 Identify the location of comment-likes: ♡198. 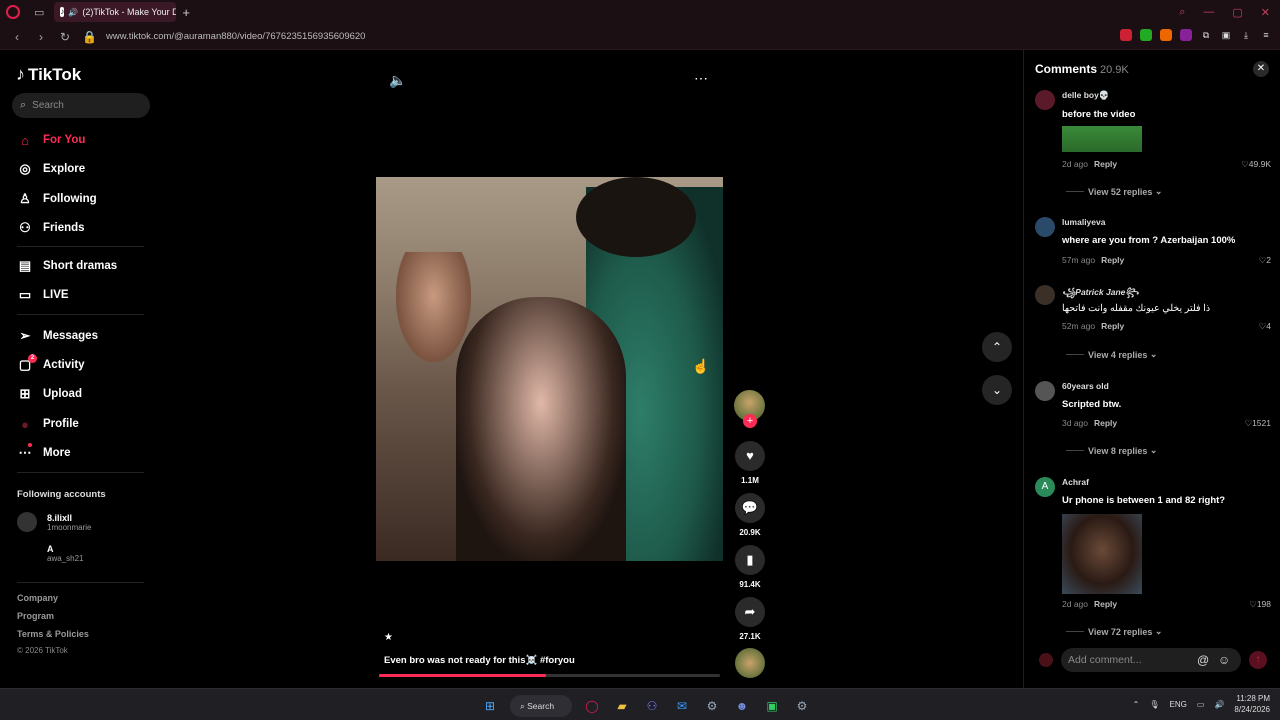
(1260, 604).